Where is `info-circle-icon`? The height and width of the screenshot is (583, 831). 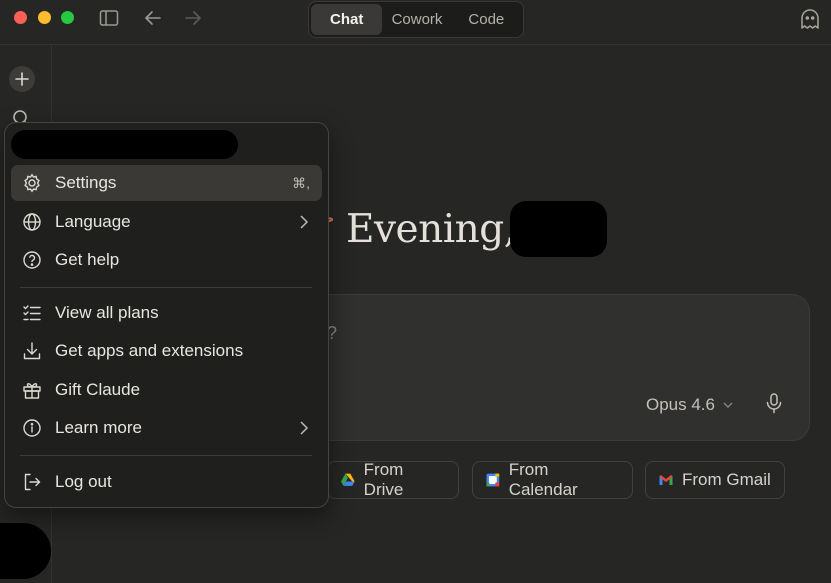 info-circle-icon is located at coordinates (32, 428).